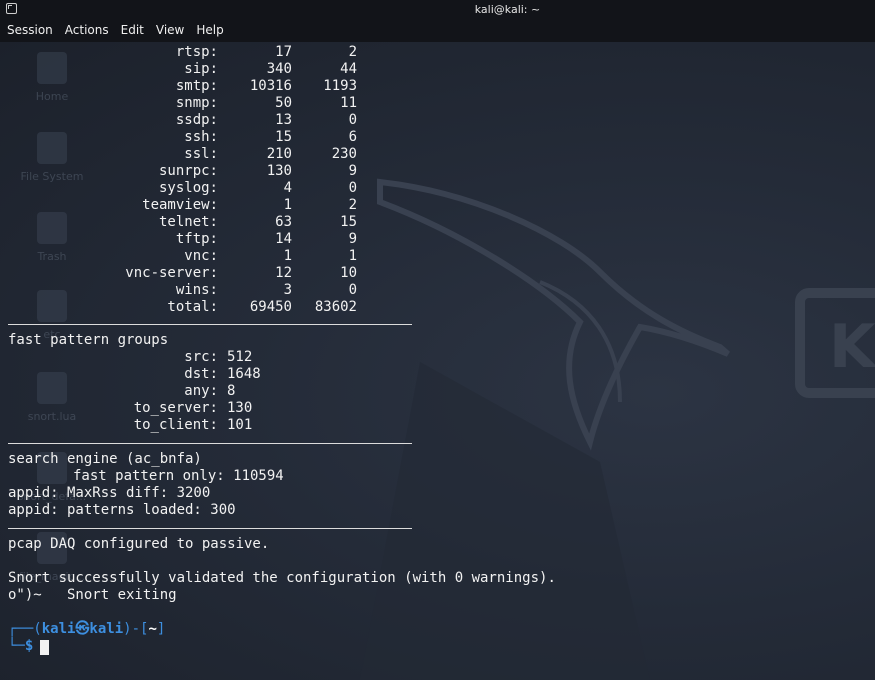  What do you see at coordinates (29, 28) in the screenshot?
I see `menu-session: Session` at bounding box center [29, 28].